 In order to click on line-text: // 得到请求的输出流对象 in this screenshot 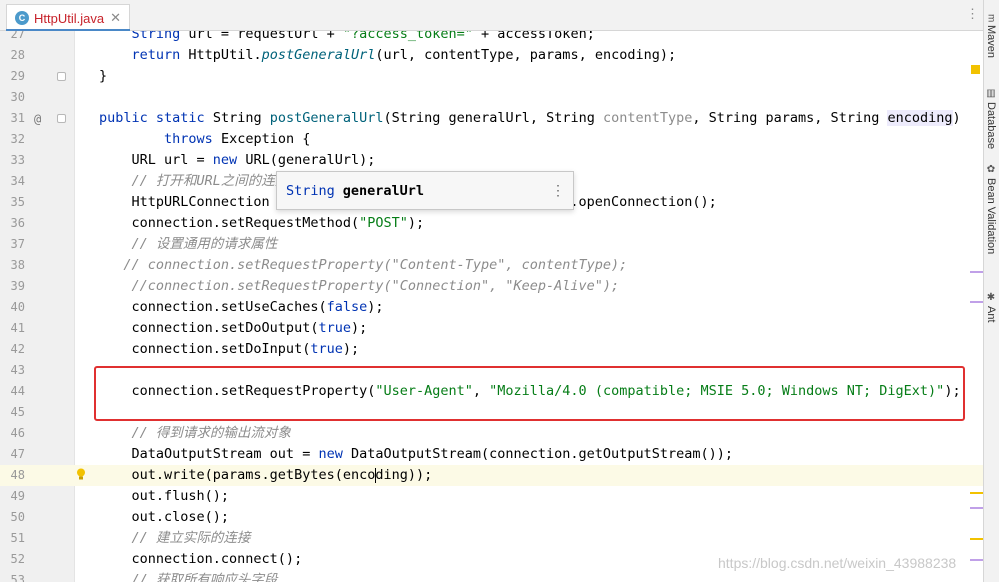, I will do `click(195, 433)`.